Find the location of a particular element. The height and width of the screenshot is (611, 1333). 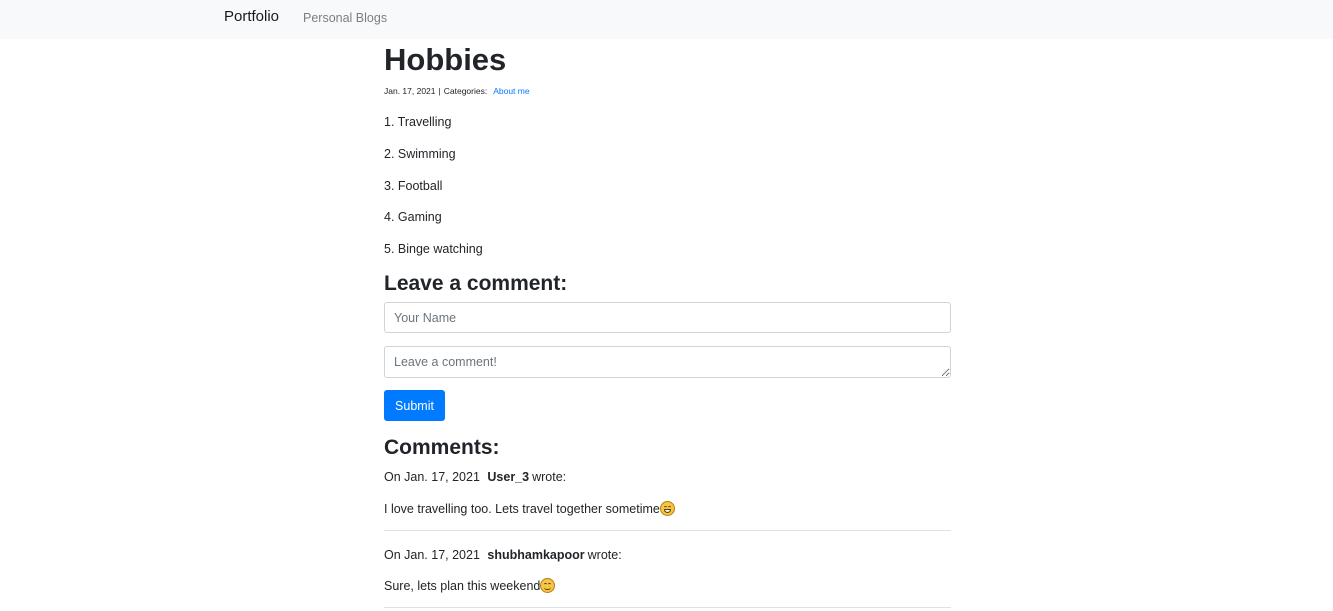

comment-body: Sure, lets plan this weekend is located at coordinates (470, 586).